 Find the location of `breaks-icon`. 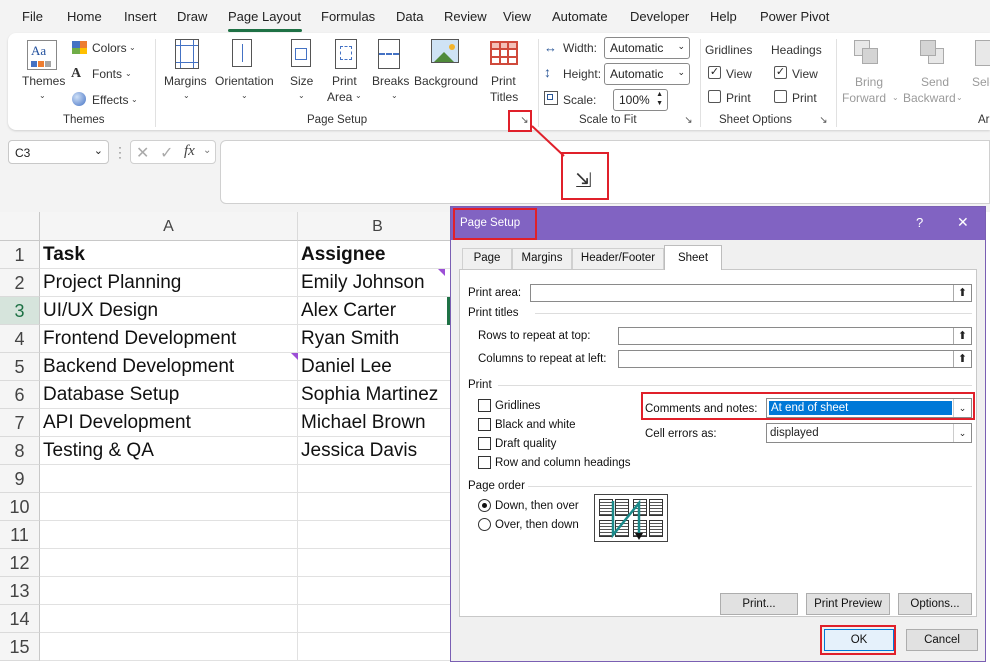

breaks-icon is located at coordinates (389, 54).